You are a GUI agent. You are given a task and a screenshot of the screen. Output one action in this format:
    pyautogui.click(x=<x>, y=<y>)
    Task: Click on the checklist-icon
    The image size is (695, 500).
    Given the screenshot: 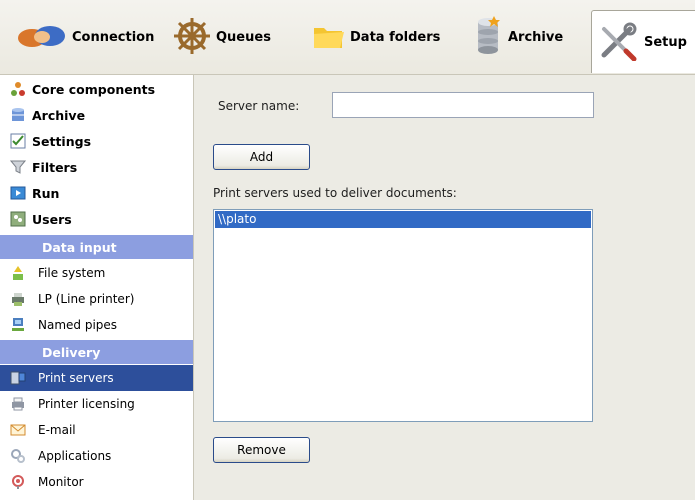 What is the action you would take?
    pyautogui.click(x=18, y=141)
    